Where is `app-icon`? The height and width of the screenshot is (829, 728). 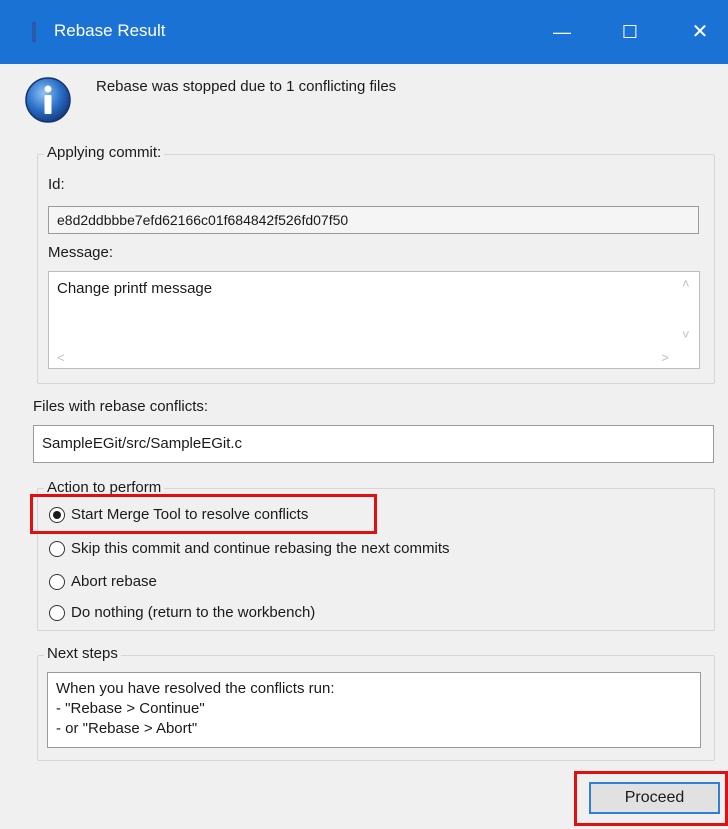 app-icon is located at coordinates (34, 32).